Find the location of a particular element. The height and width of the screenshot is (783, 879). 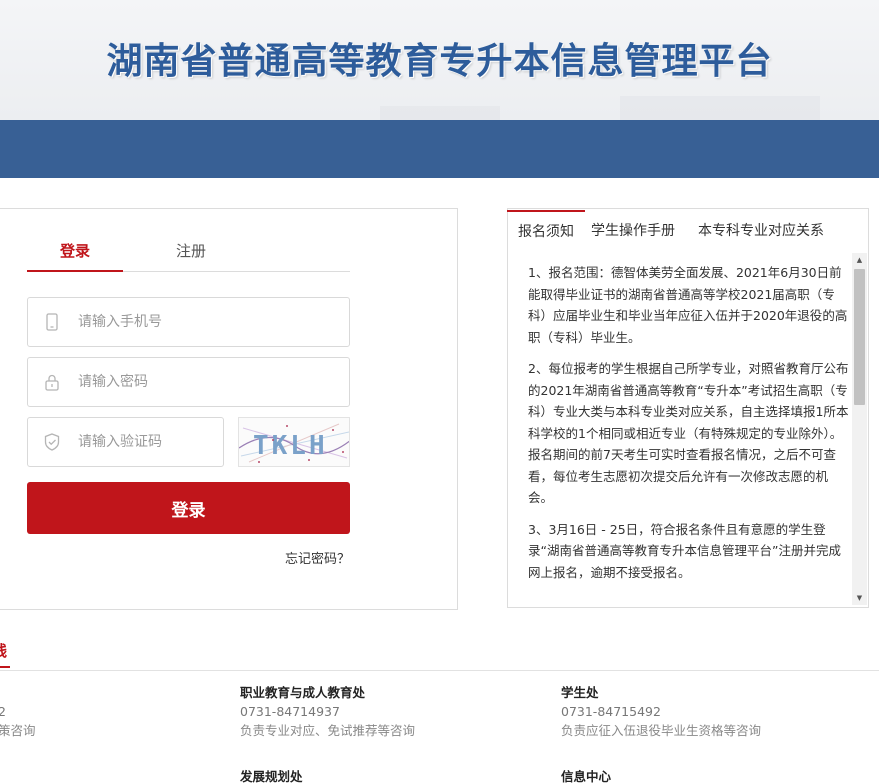

contact-section-title: 线 is located at coordinates (3, 650).